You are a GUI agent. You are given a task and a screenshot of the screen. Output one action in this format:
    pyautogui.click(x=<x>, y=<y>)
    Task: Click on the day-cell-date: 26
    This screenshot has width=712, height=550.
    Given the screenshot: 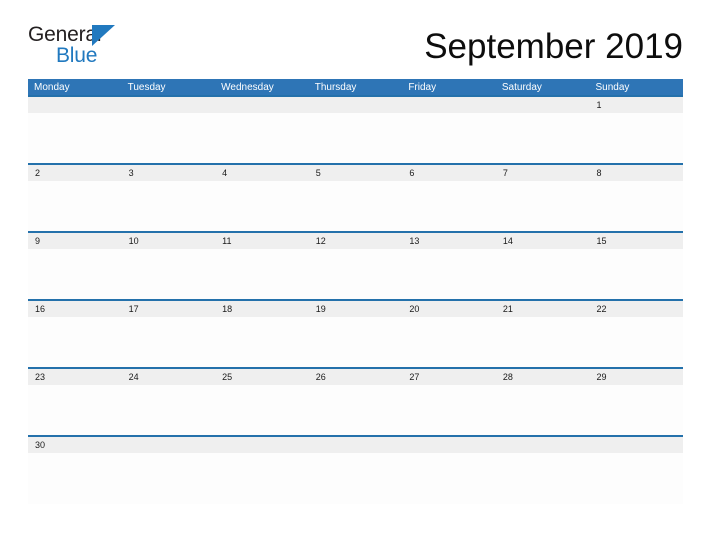 What is the action you would take?
    pyautogui.click(x=356, y=377)
    